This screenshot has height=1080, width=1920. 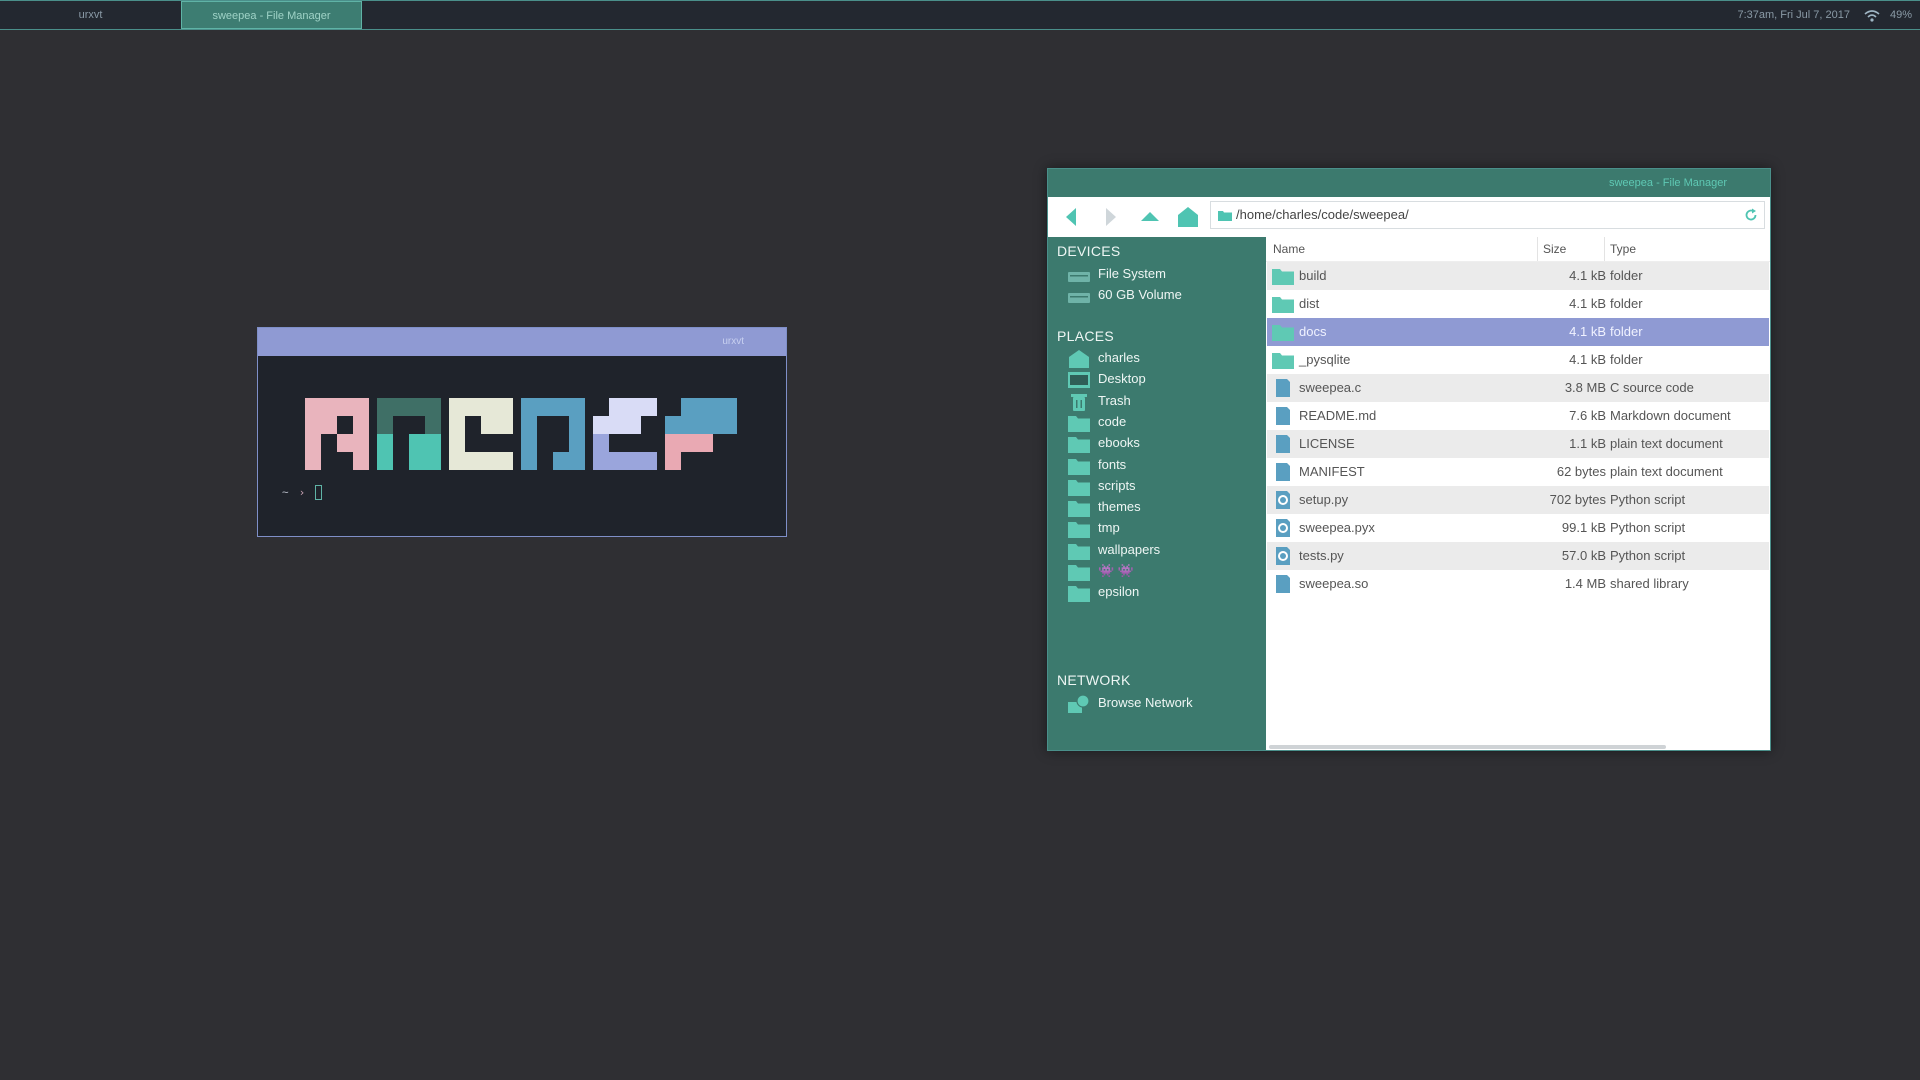 What do you see at coordinates (1518, 276) in the screenshot?
I see `file-row-build: build 4.1 kB folder` at bounding box center [1518, 276].